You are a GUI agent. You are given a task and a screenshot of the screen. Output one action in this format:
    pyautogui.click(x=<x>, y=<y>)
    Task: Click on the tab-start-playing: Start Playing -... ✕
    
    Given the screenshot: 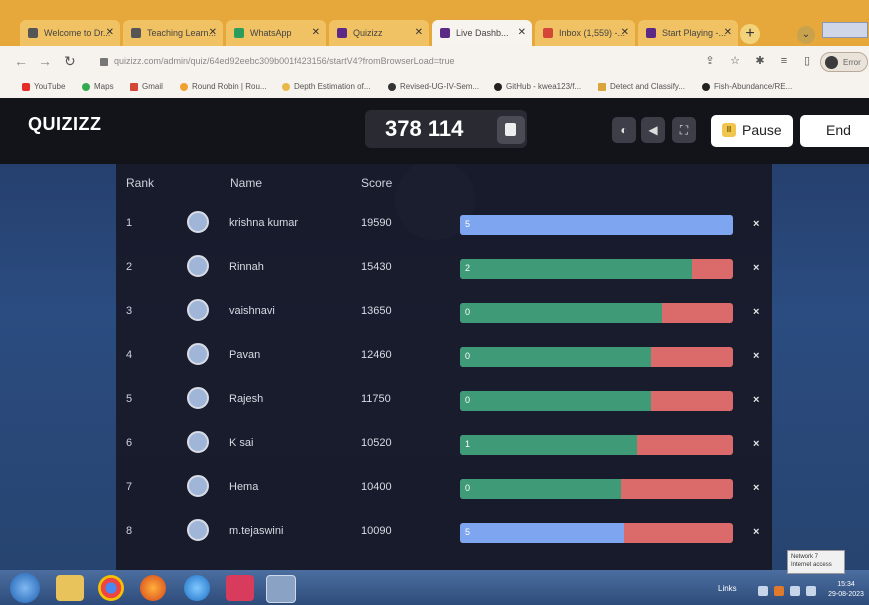 What is the action you would take?
    pyautogui.click(x=688, y=33)
    